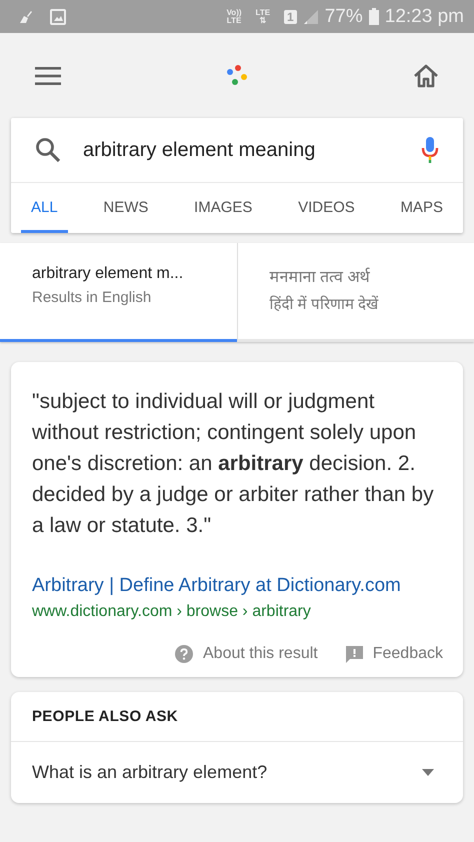 Image resolution: width=474 pixels, height=842 pixels. I want to click on battery-percent: 77%, so click(343, 17).